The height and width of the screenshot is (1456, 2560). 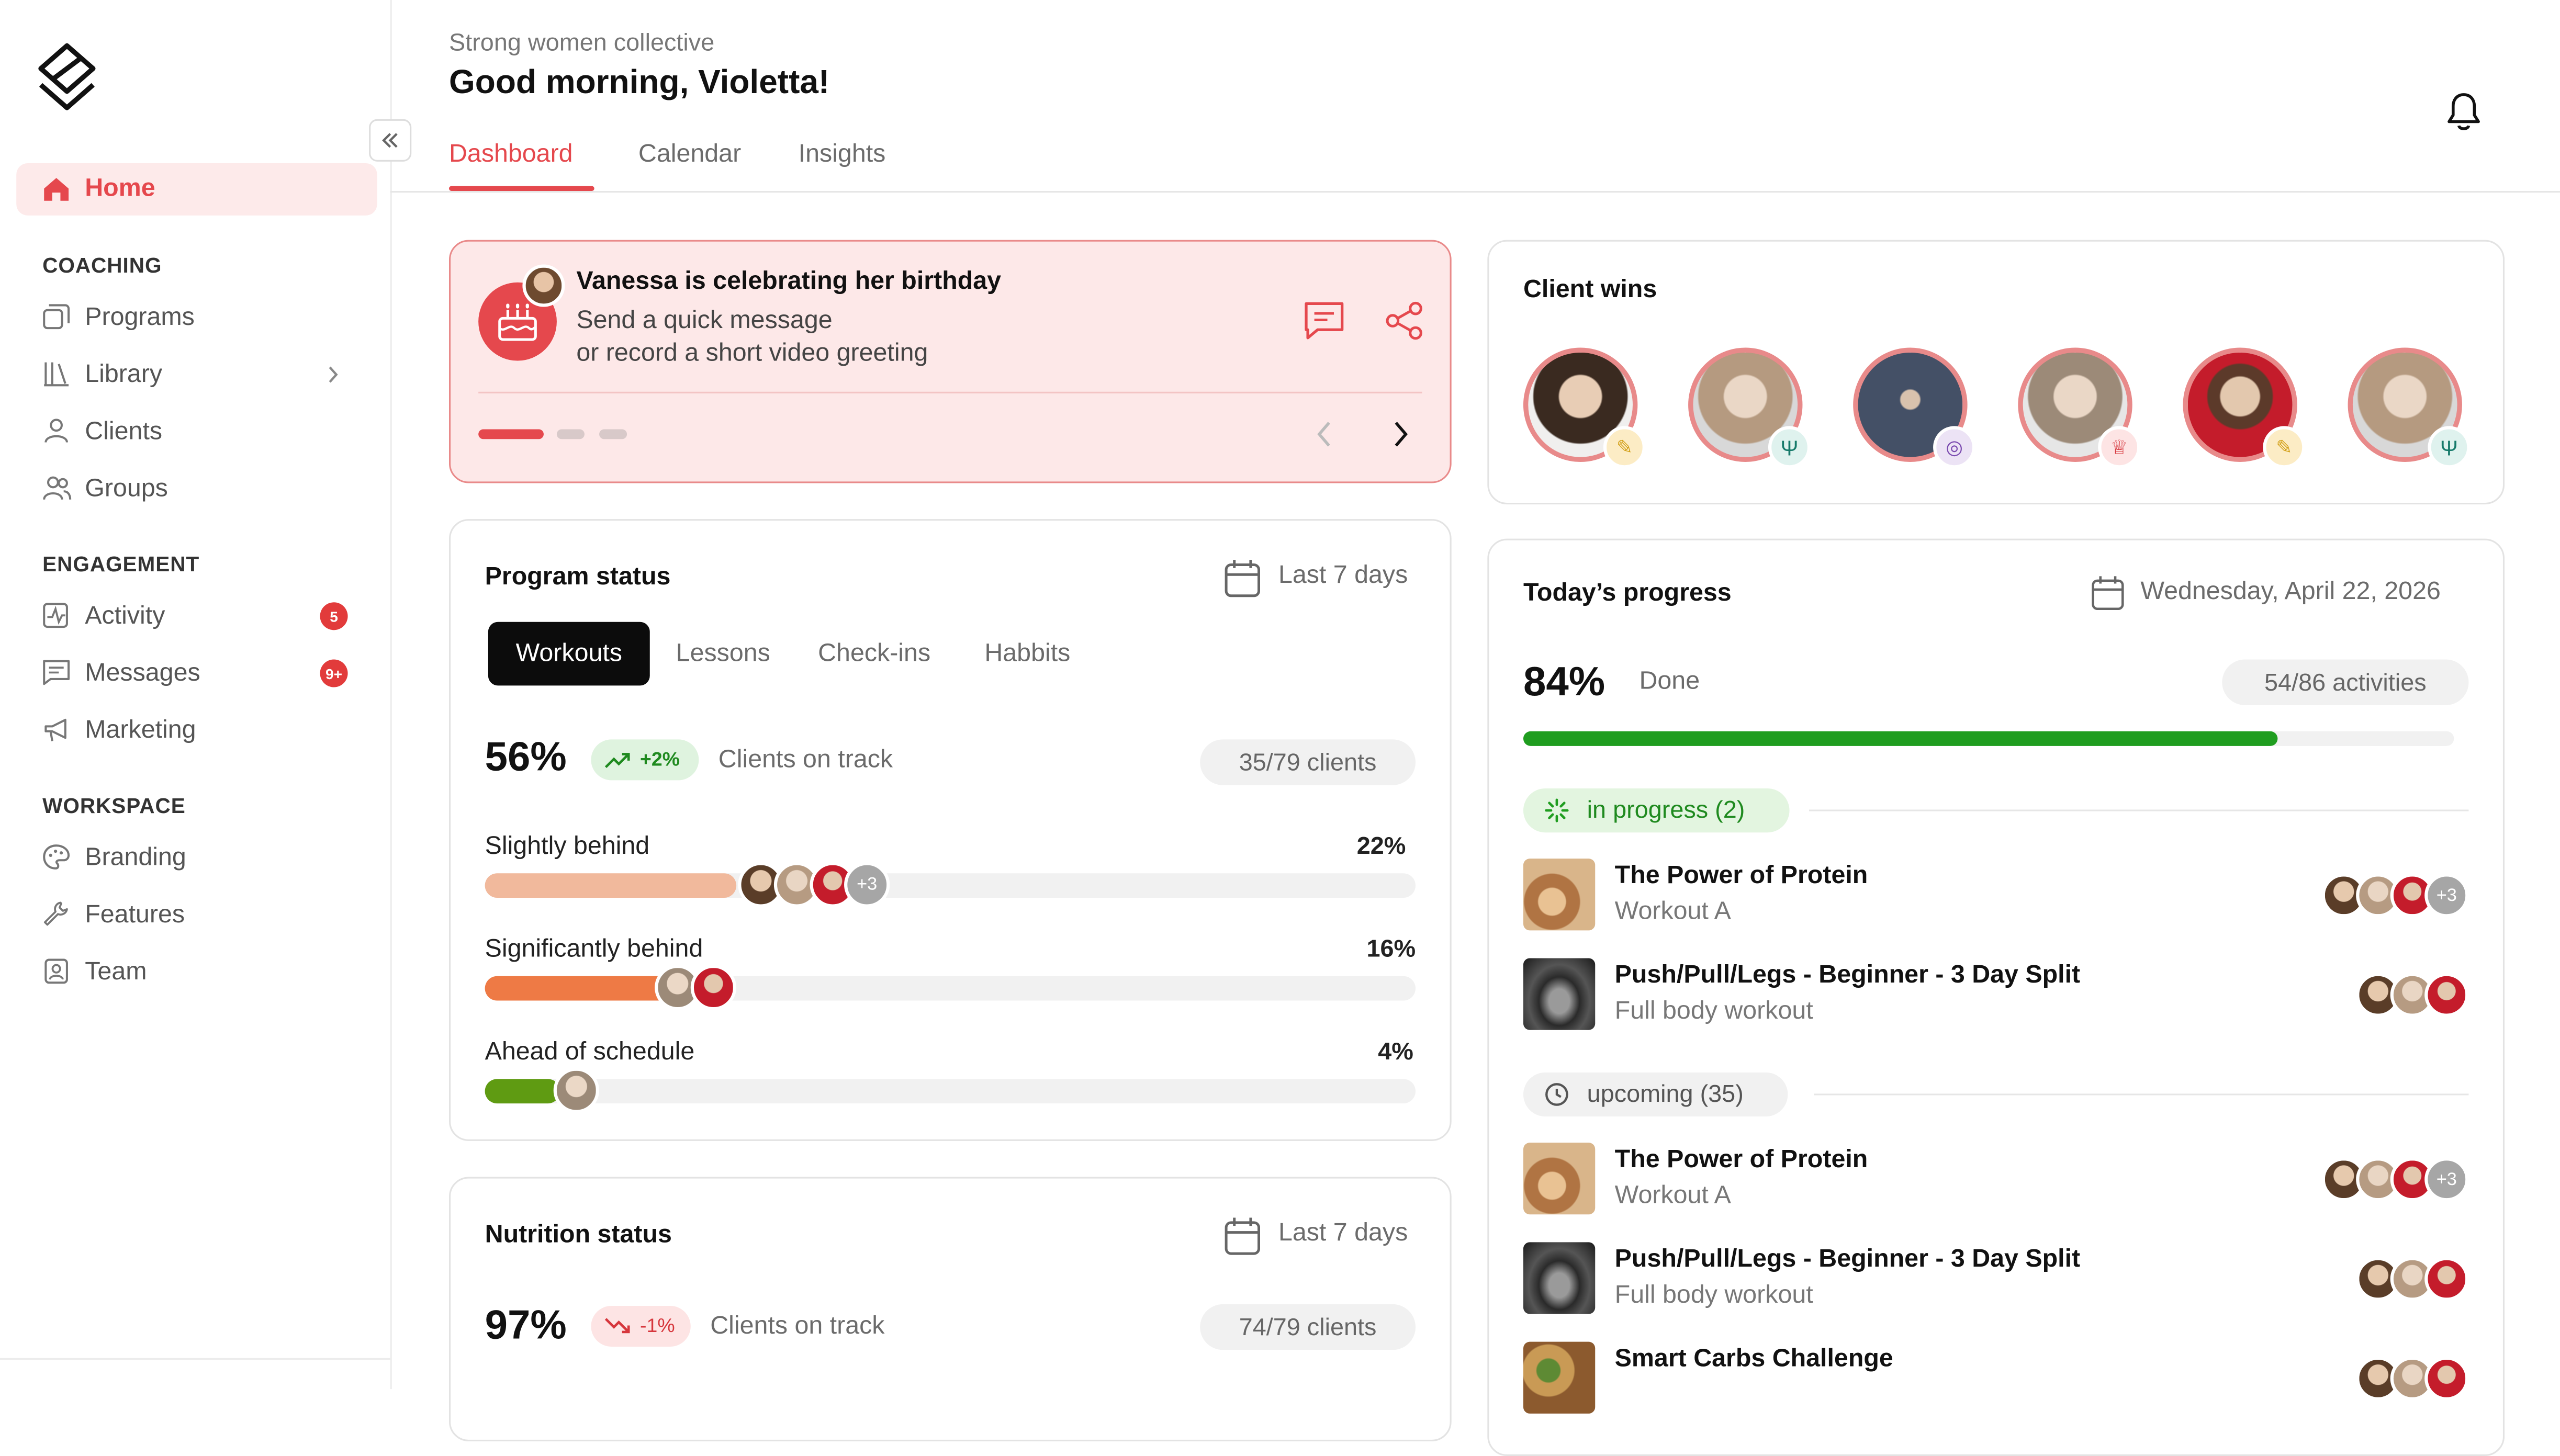 I want to click on tab-dashboard: Dashboard, so click(x=511, y=155).